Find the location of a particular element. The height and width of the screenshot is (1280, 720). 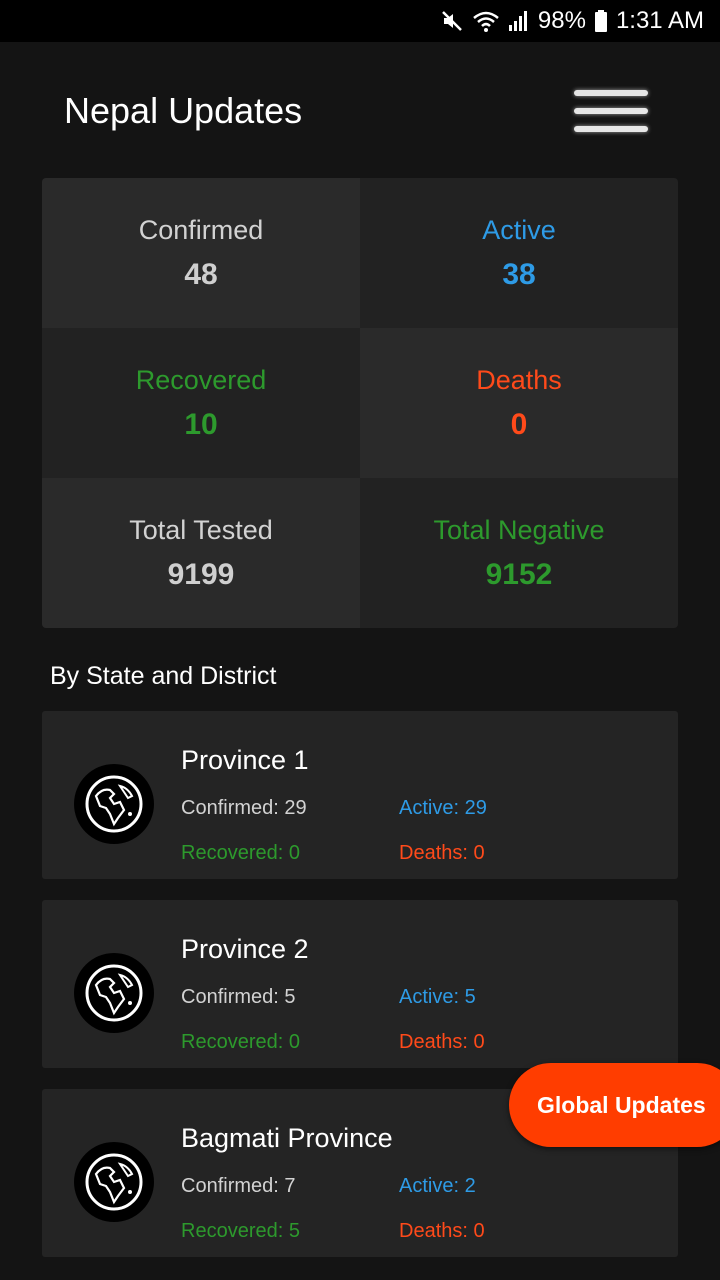

battery-percent: 98% is located at coordinates (561, 20).